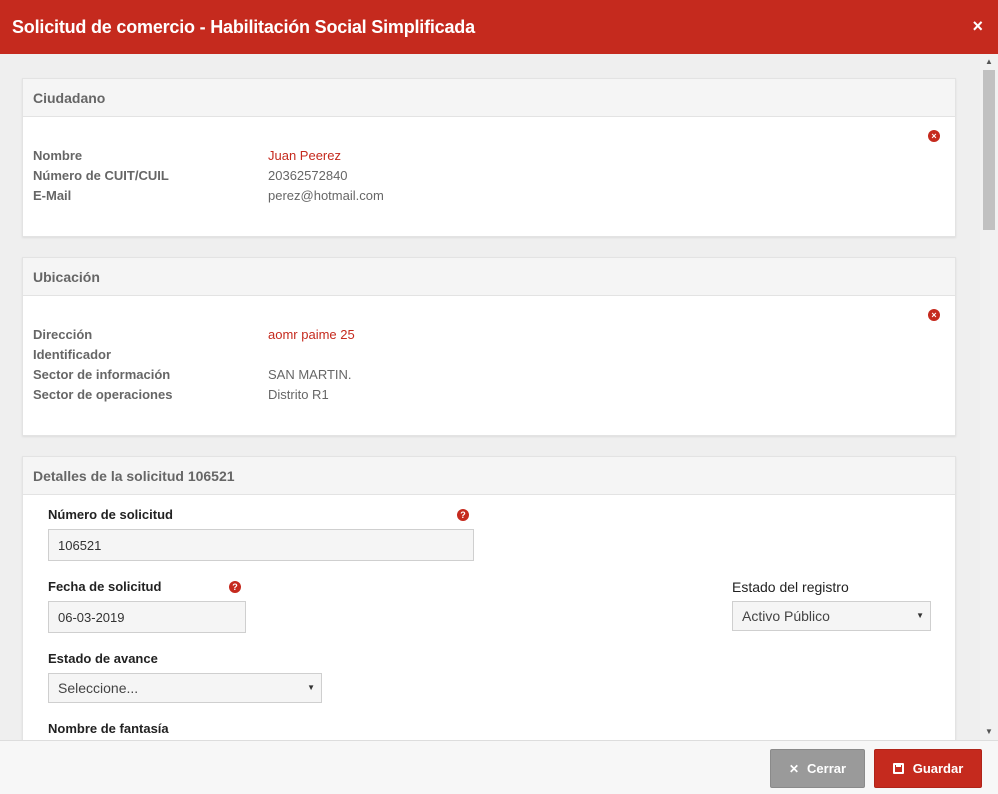  What do you see at coordinates (58, 155) in the screenshot?
I see `info-label: Nombre` at bounding box center [58, 155].